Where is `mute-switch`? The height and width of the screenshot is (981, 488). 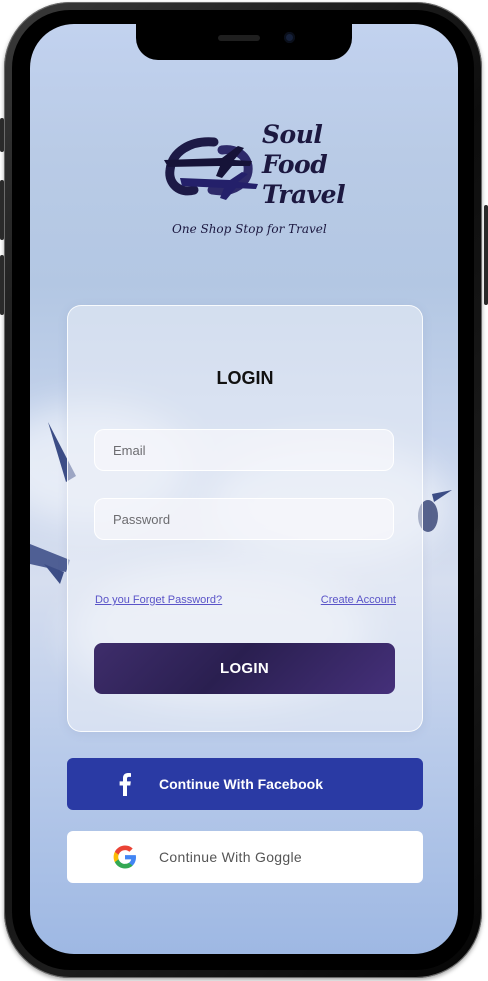
mute-switch is located at coordinates (2, 135).